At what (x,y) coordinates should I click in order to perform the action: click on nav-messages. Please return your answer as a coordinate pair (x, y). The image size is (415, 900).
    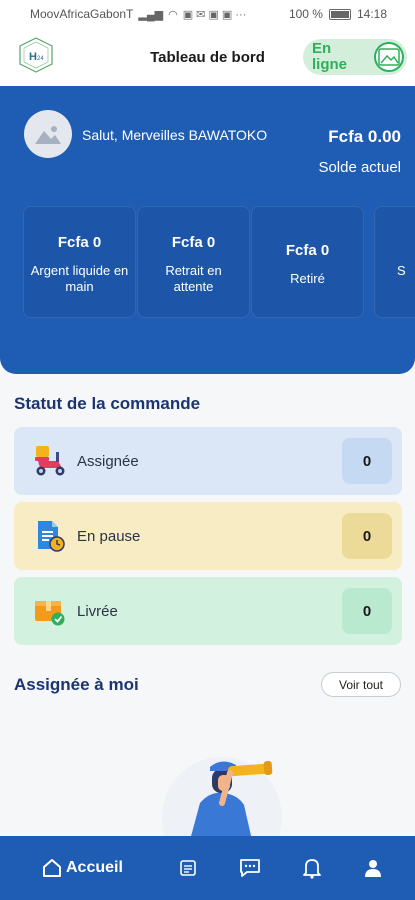
    Looking at the image, I should click on (250, 868).